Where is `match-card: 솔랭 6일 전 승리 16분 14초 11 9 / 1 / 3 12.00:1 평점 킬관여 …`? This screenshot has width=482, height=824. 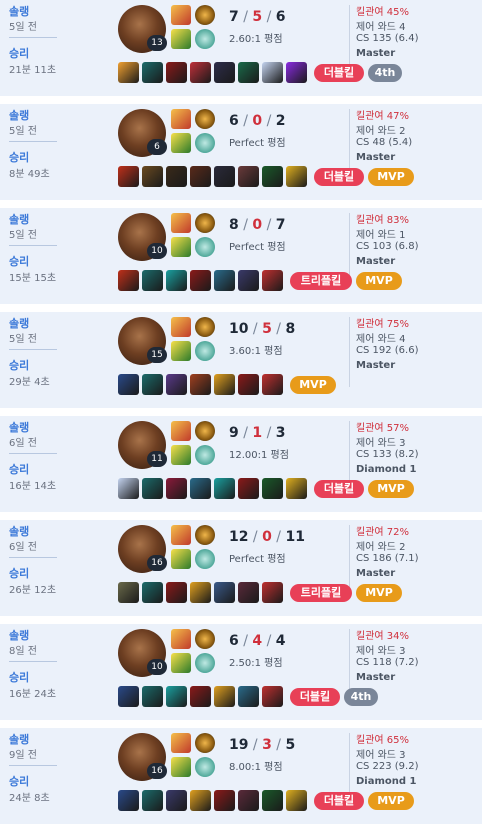
match-card: 솔랭 6일 전 승리 16분 14초 11 9 / 1 / 3 12.00:1 평점 킬관여 … is located at coordinates (241, 464).